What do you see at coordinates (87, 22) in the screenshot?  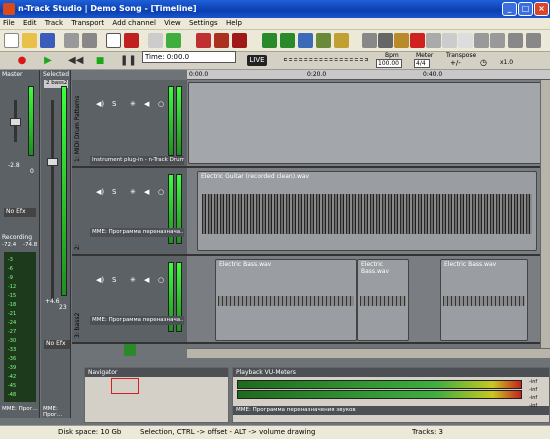 I see `menu-transport: Transport` at bounding box center [87, 22].